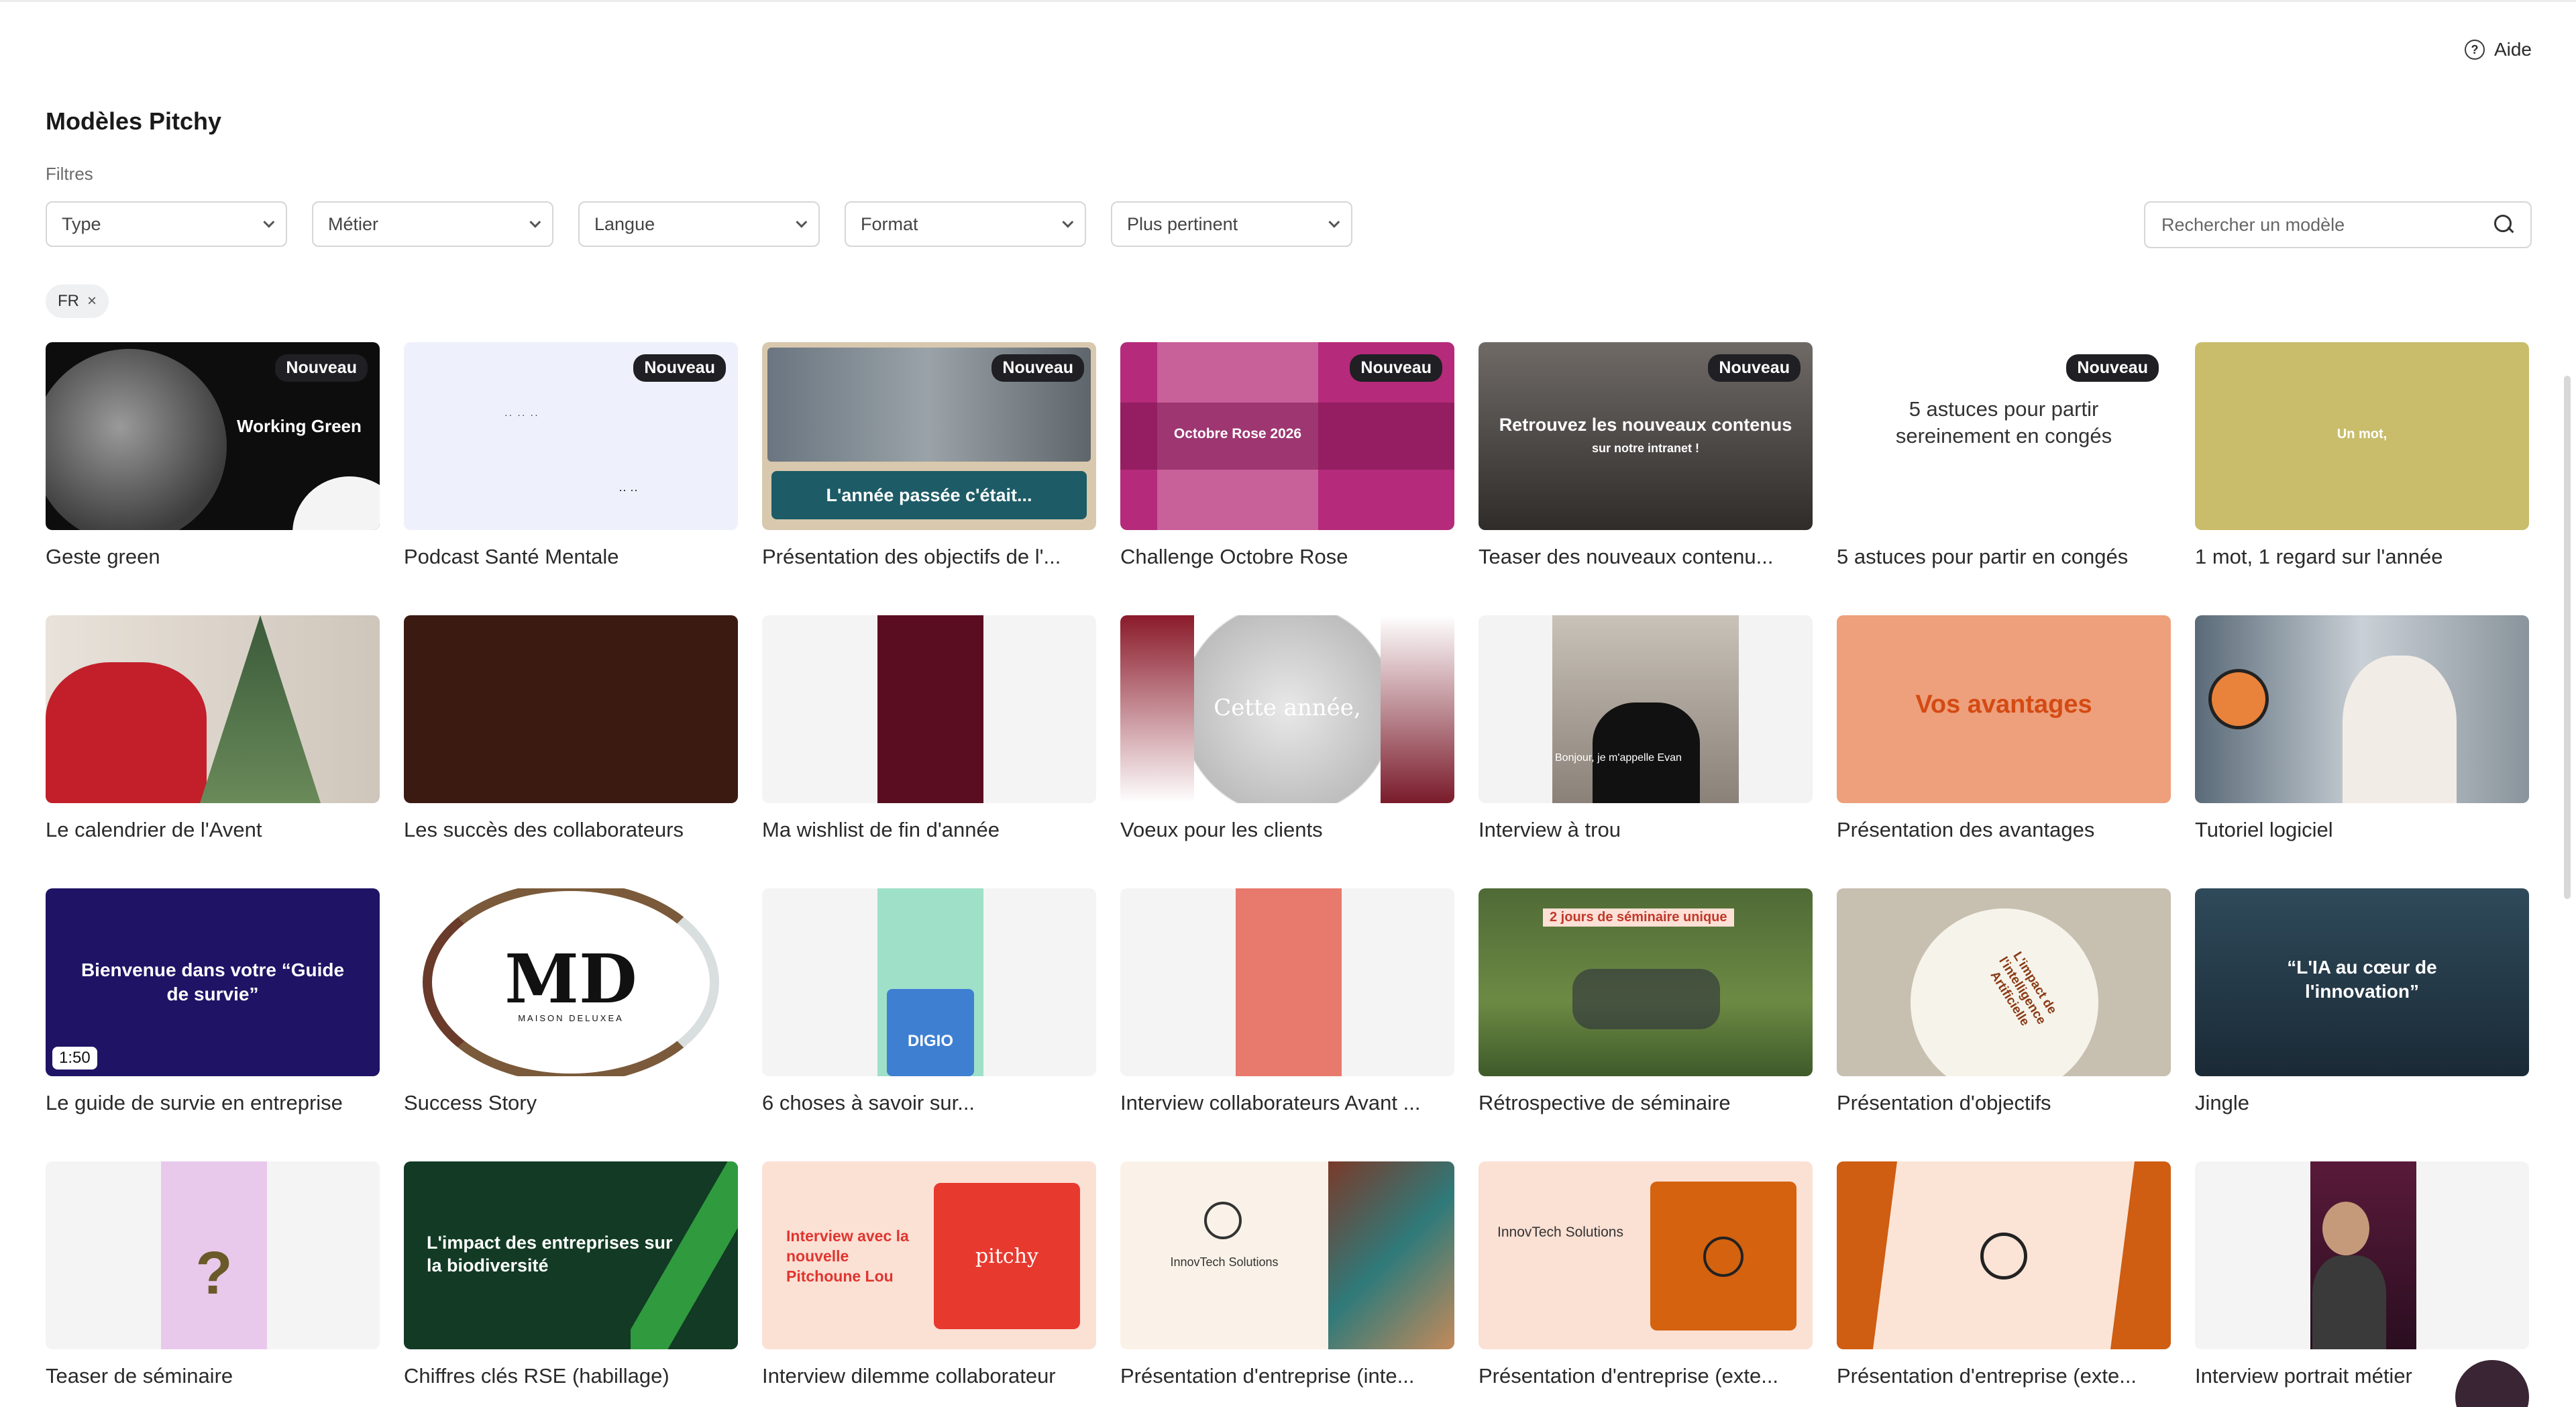  What do you see at coordinates (2504, 225) in the screenshot?
I see `search-icon` at bounding box center [2504, 225].